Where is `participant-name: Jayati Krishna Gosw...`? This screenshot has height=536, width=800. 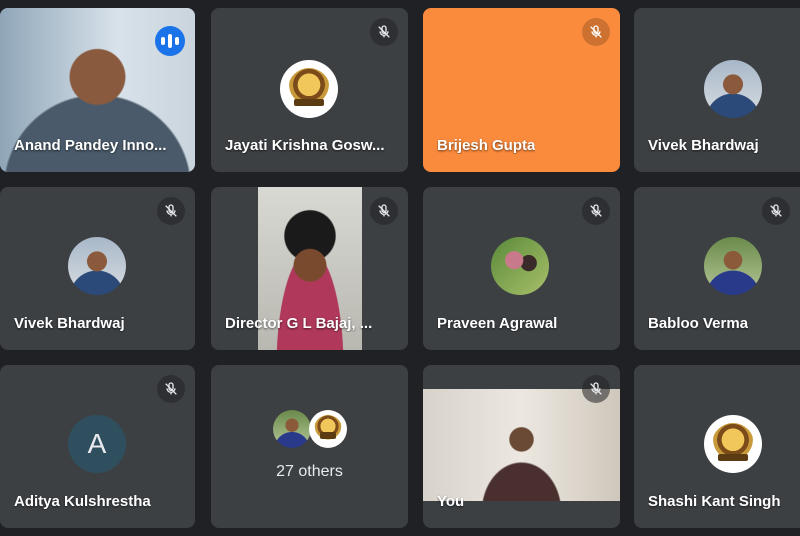
participant-name: Jayati Krishna Gosw... is located at coordinates (305, 145).